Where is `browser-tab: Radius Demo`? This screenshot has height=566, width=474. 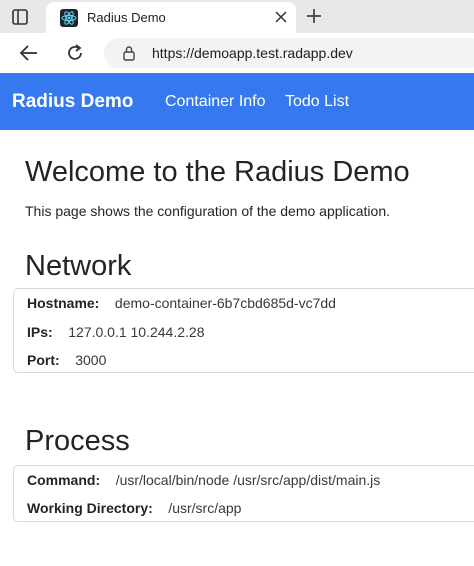
browser-tab: Radius Demo is located at coordinates (171, 17).